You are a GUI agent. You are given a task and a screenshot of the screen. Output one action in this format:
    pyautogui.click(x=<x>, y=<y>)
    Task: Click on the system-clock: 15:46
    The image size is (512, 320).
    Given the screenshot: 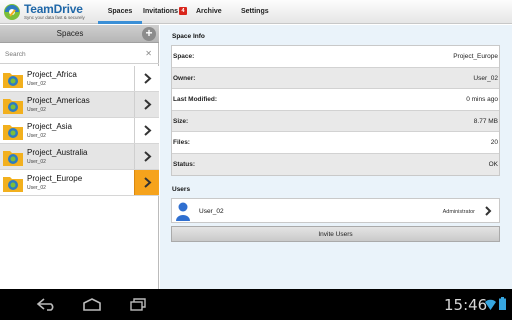 What is the action you would take?
    pyautogui.click(x=466, y=305)
    